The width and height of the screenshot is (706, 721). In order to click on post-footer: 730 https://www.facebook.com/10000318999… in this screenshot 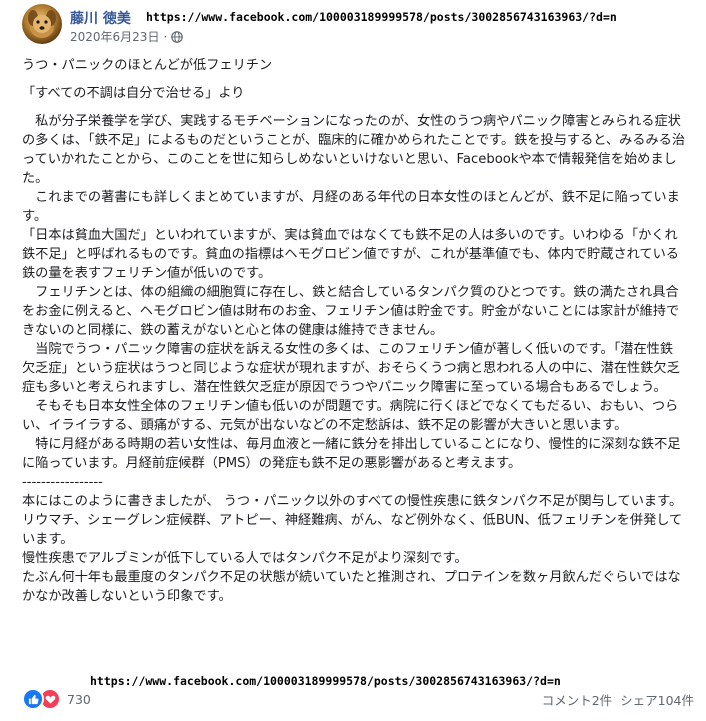, I will do `click(358, 693)`.